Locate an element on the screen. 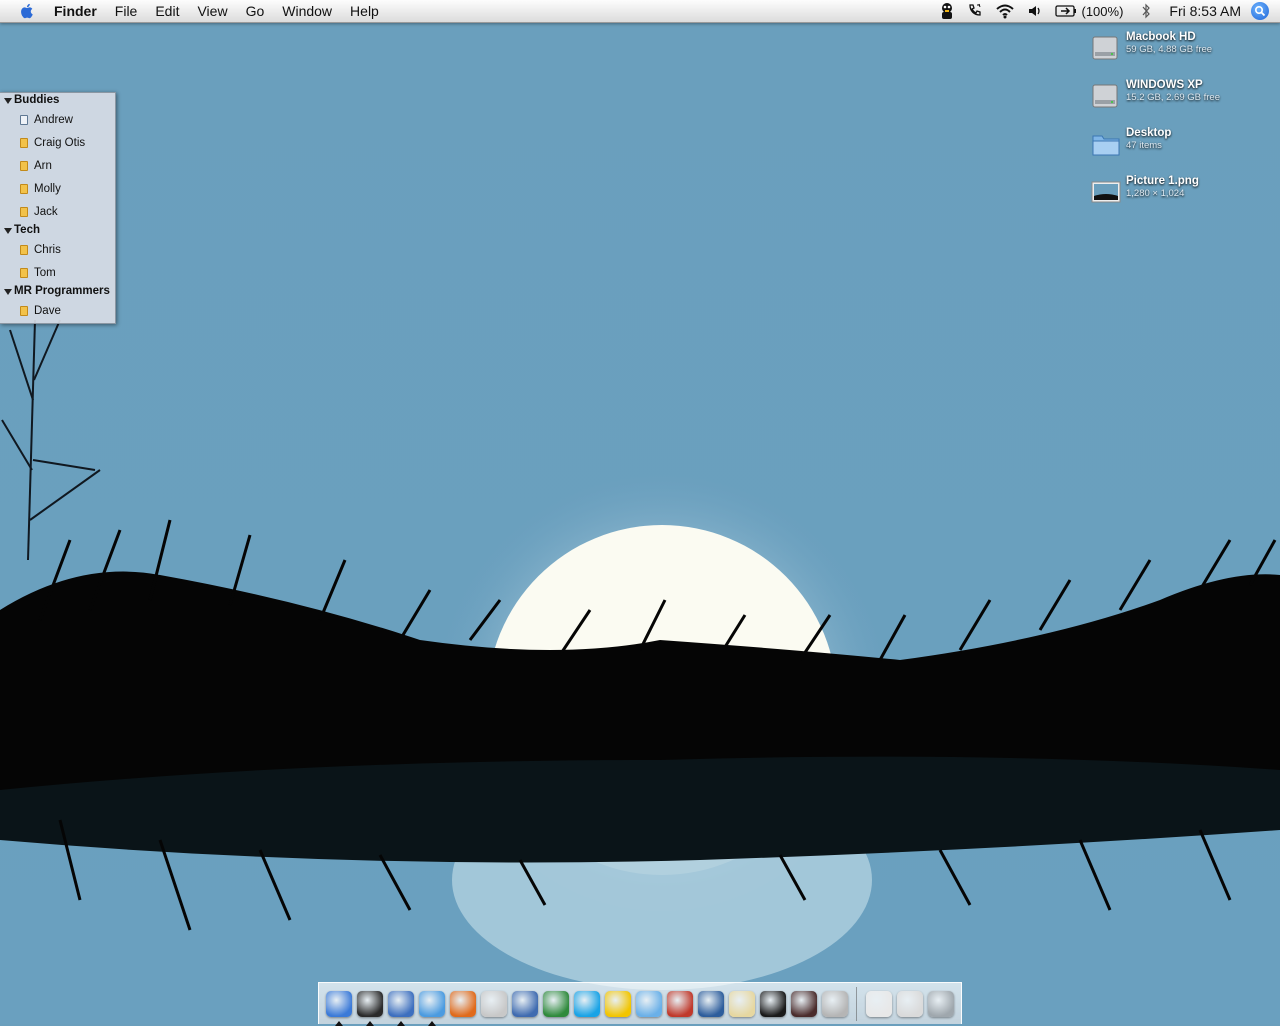 This screenshot has width=1280, height=1026. buddy-item-dave: Dave is located at coordinates (57, 310).